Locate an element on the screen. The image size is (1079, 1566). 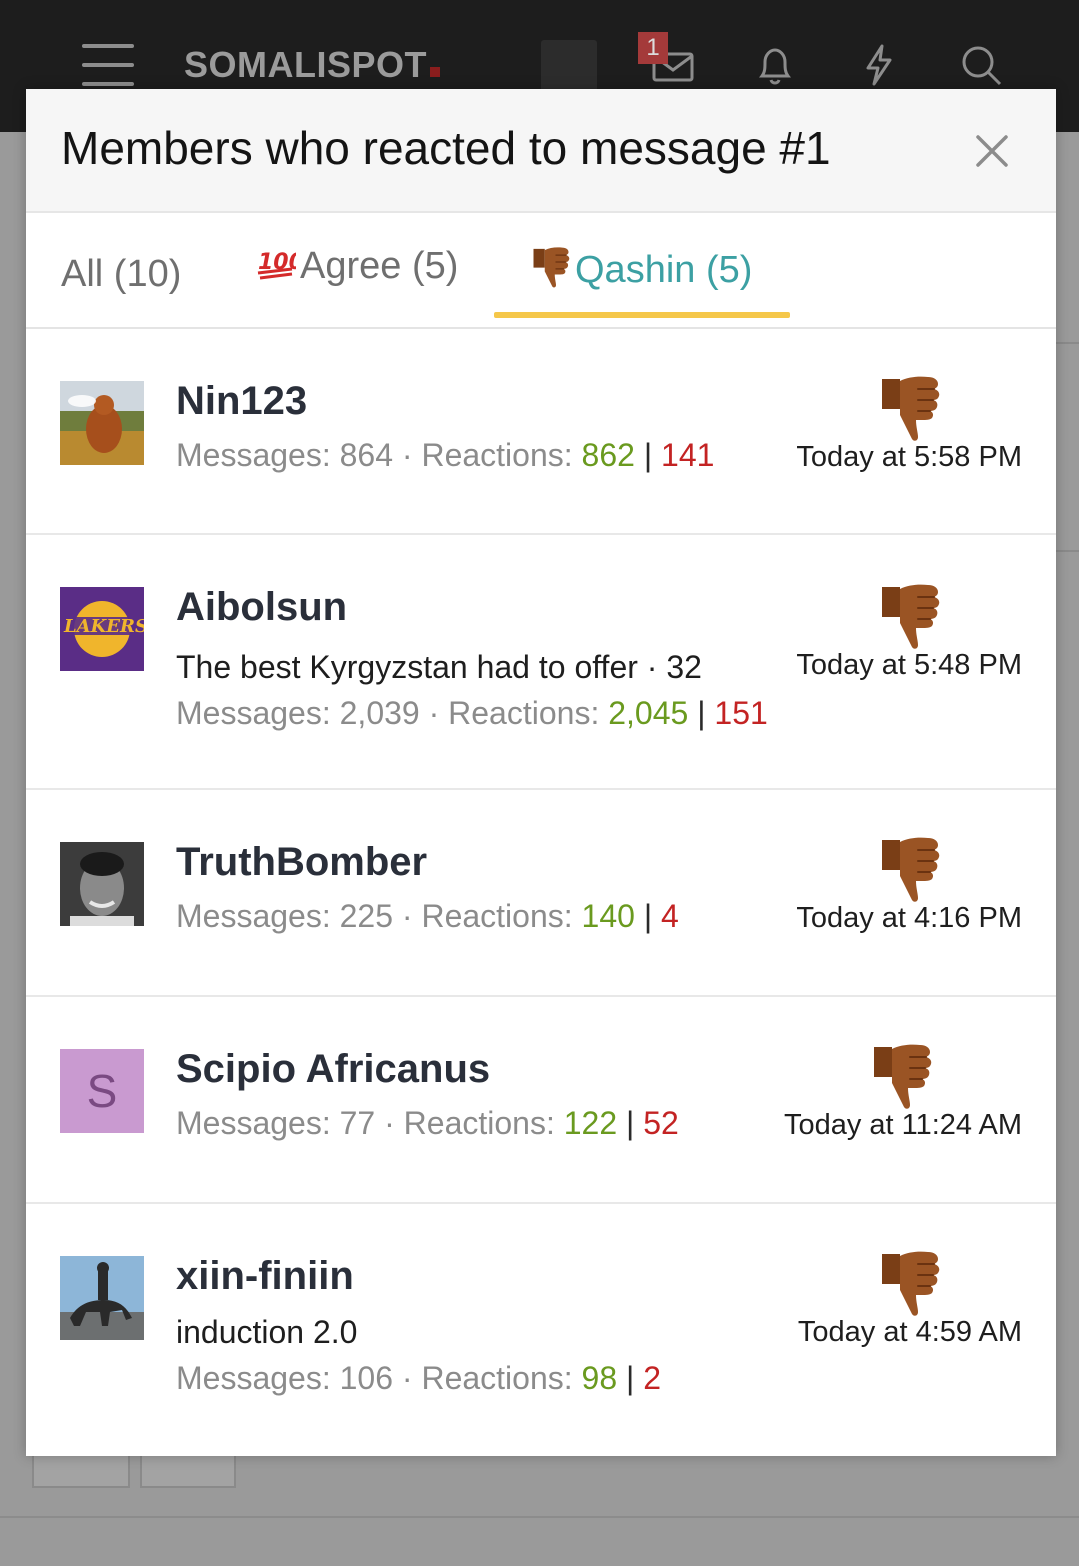
member-username: Nin123 is located at coordinates (241, 401).